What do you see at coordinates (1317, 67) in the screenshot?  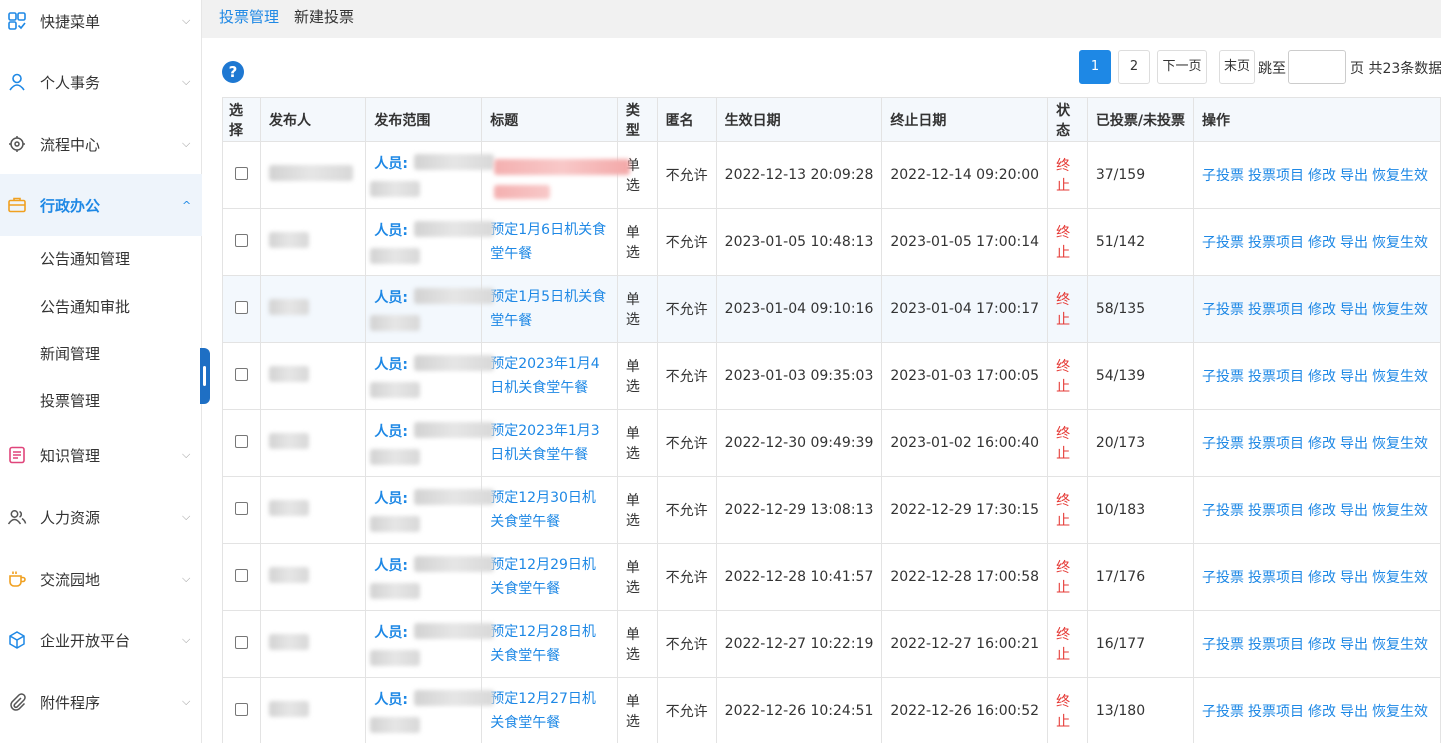 I see `jump-page-input` at bounding box center [1317, 67].